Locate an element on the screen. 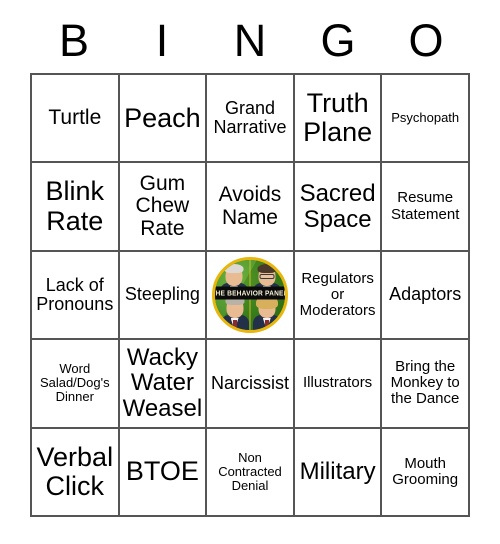  bingo-cell-label: Blink Rate is located at coordinates (75, 206).